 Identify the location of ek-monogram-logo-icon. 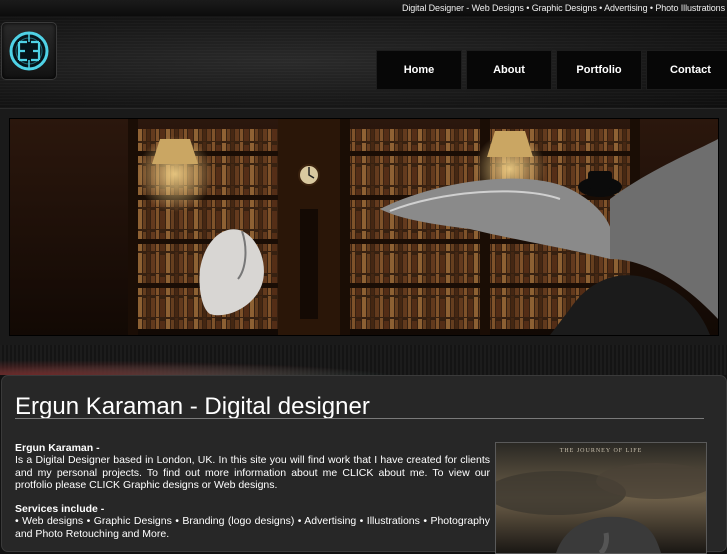
(29, 51).